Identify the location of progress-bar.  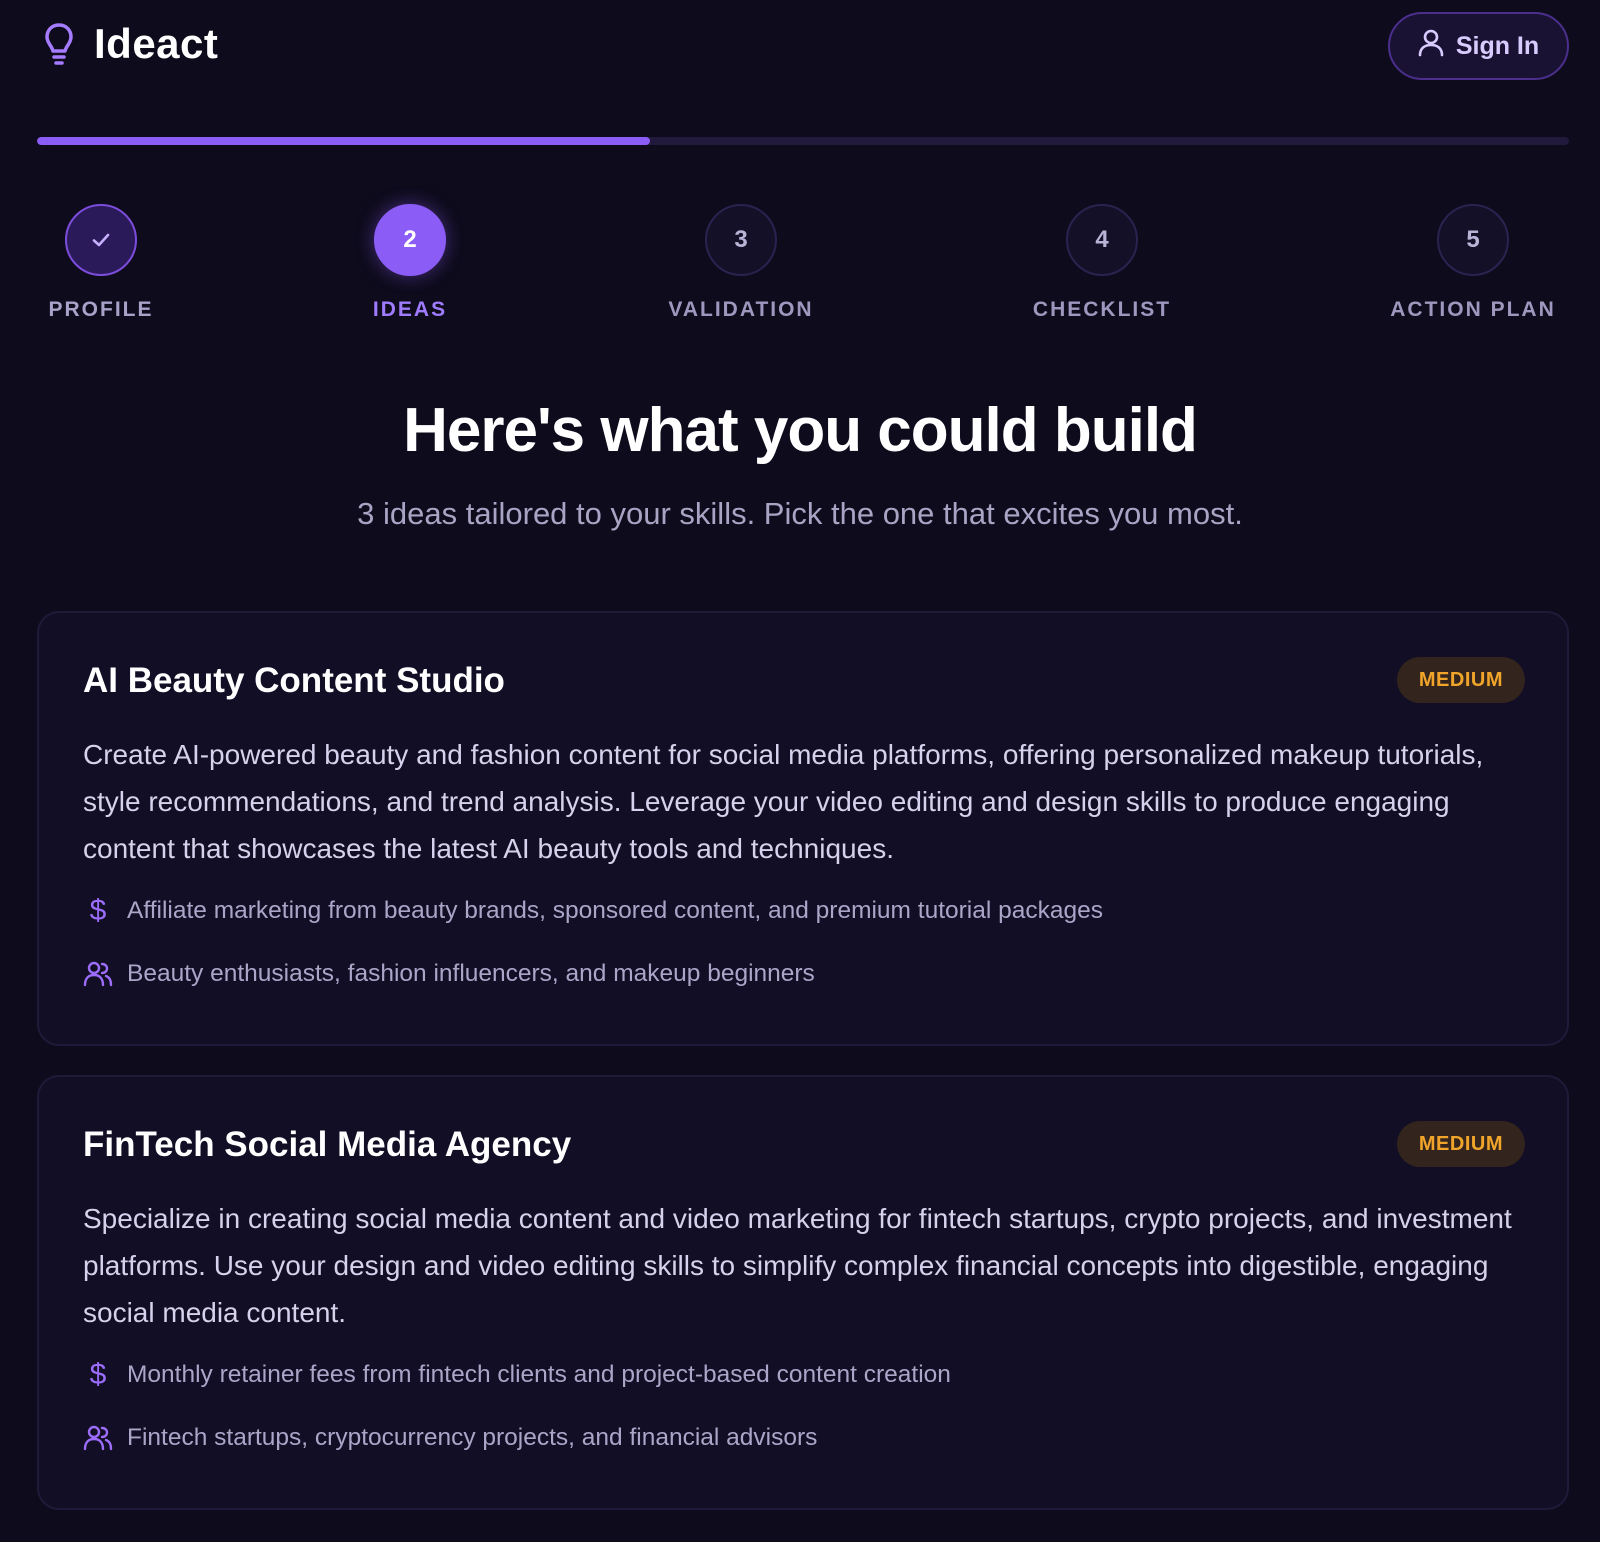
(803, 141).